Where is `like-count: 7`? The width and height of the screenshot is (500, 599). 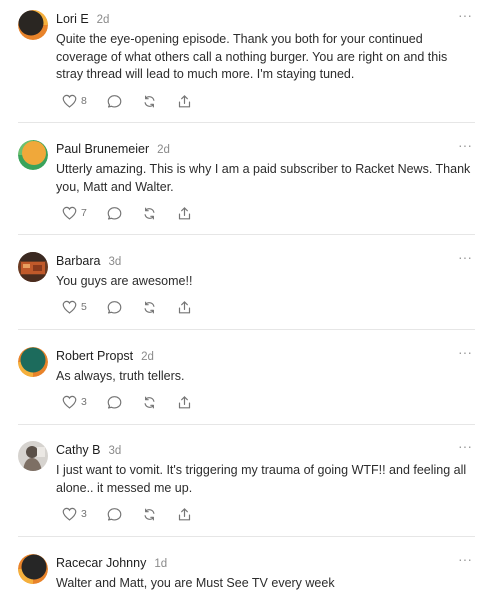 like-count: 7 is located at coordinates (84, 213).